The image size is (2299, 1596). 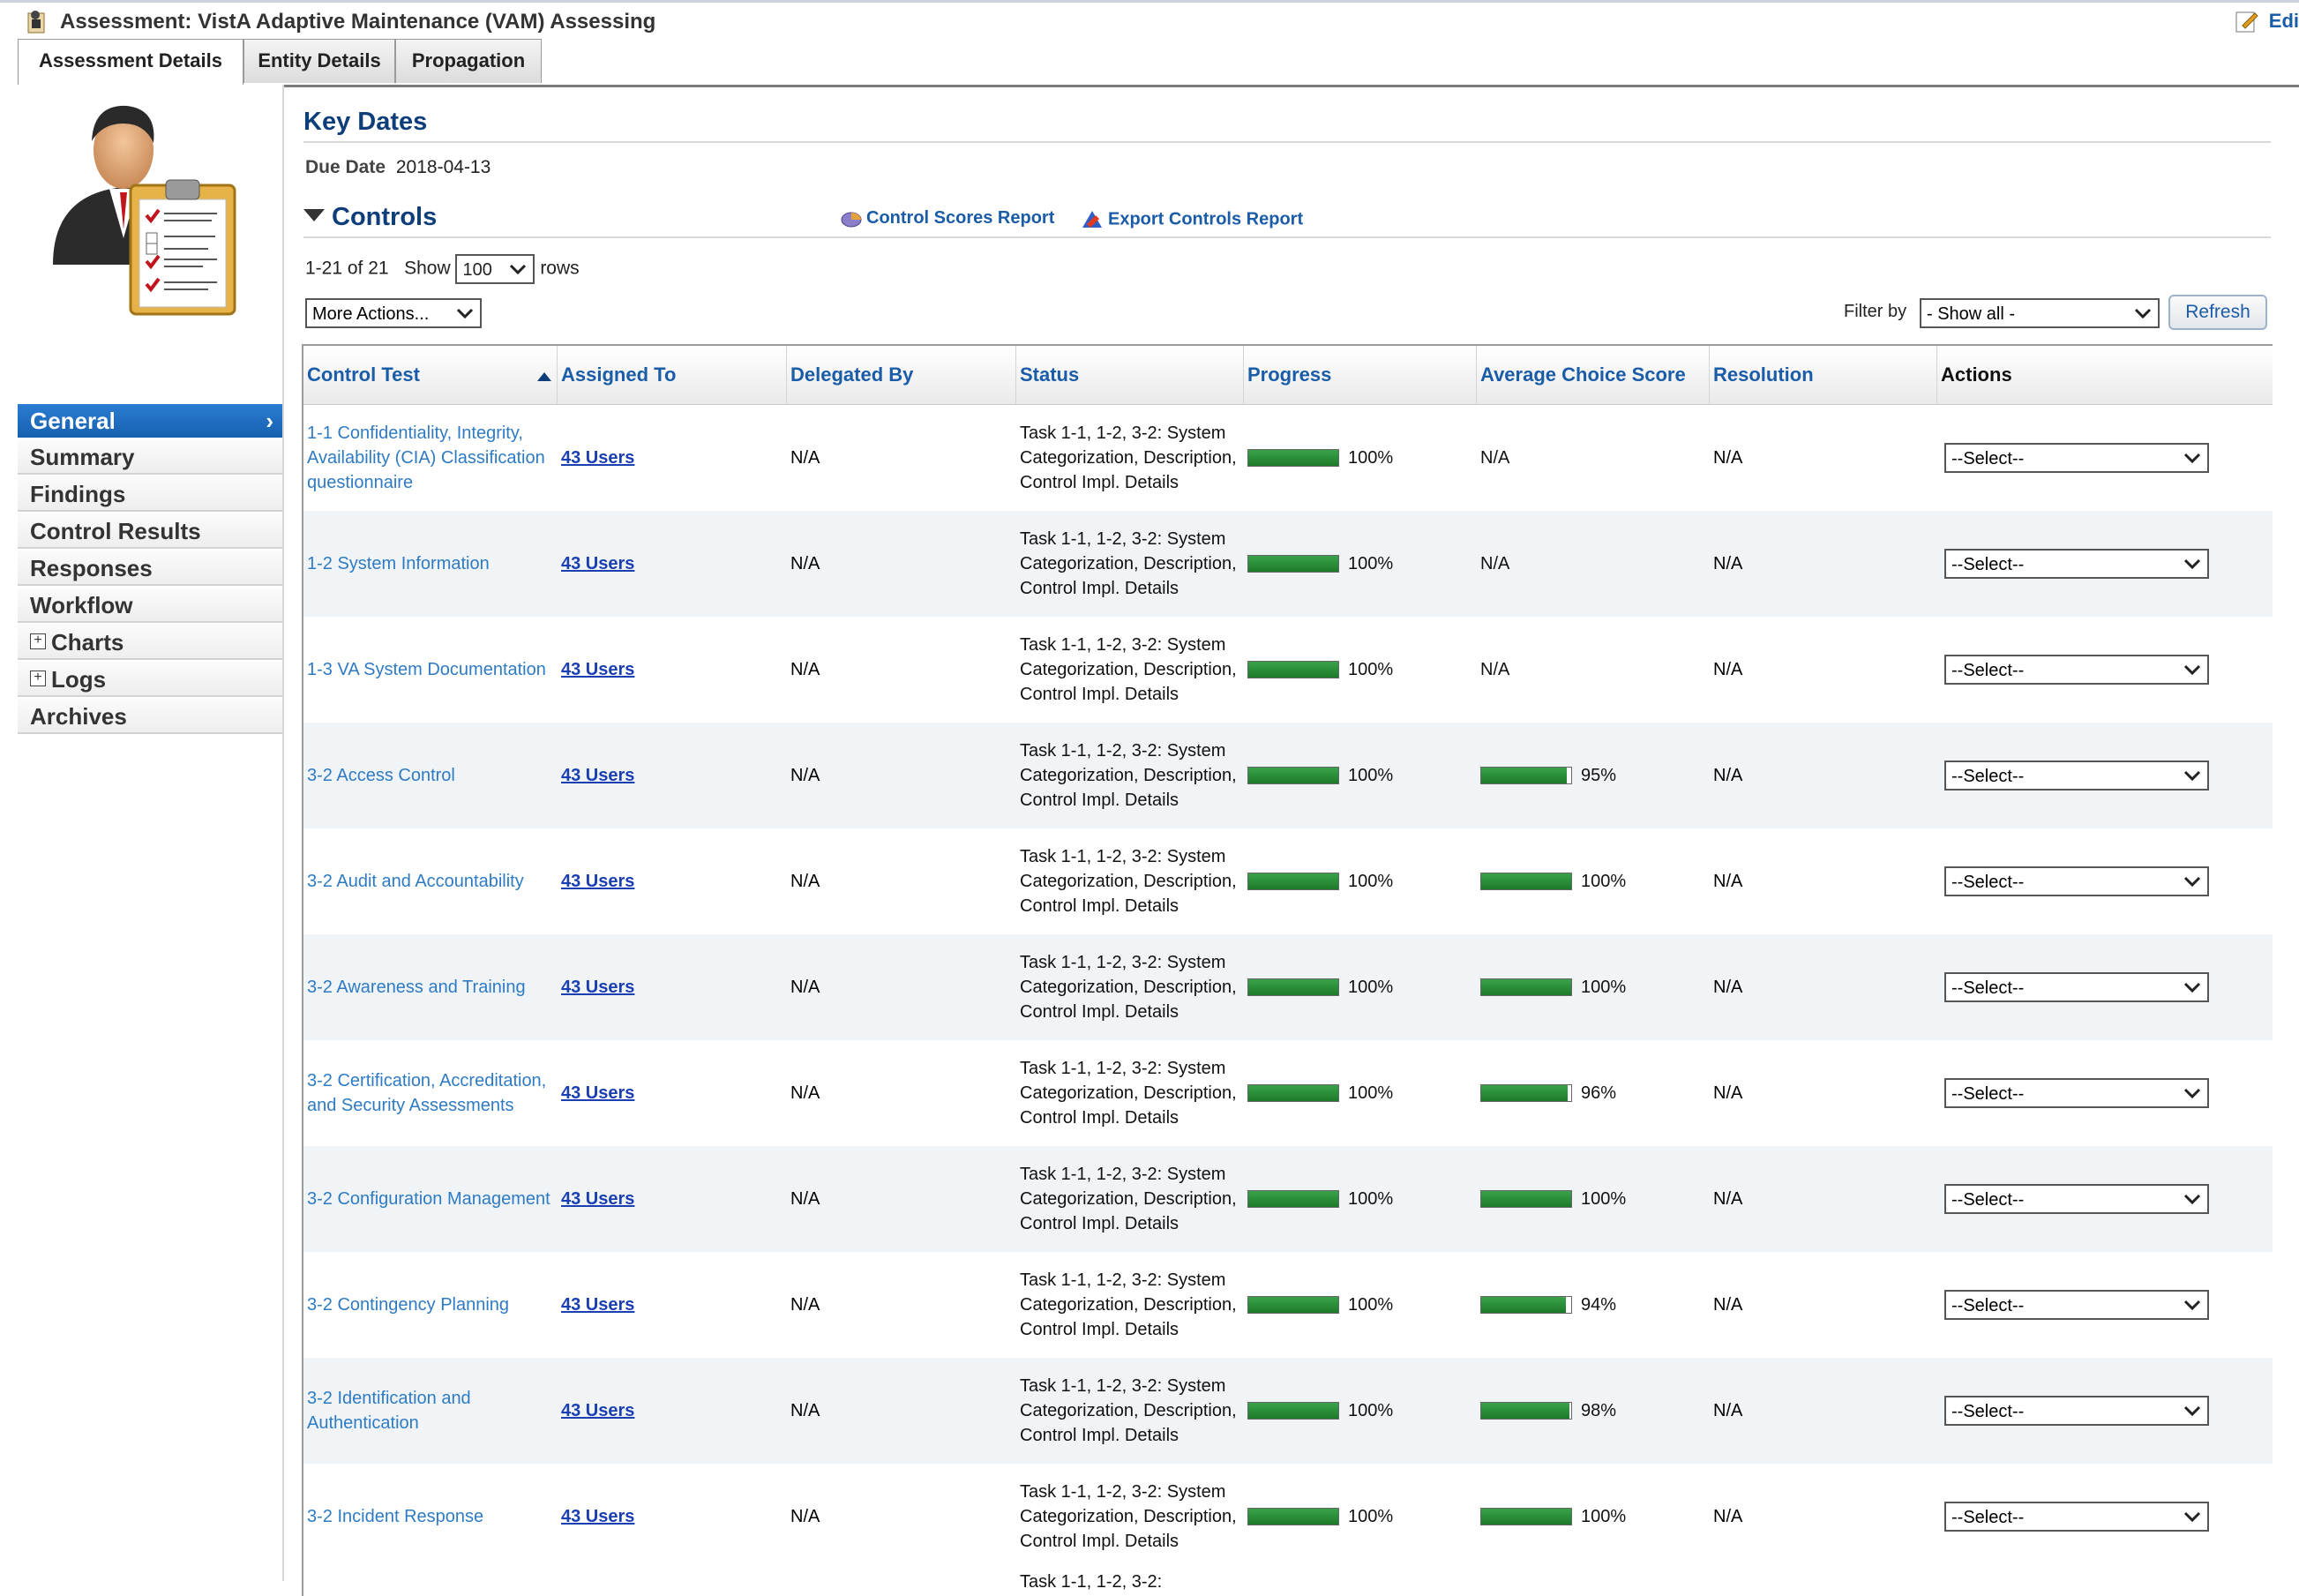 I want to click on filter-by-label: Filter by, so click(x=1876, y=311).